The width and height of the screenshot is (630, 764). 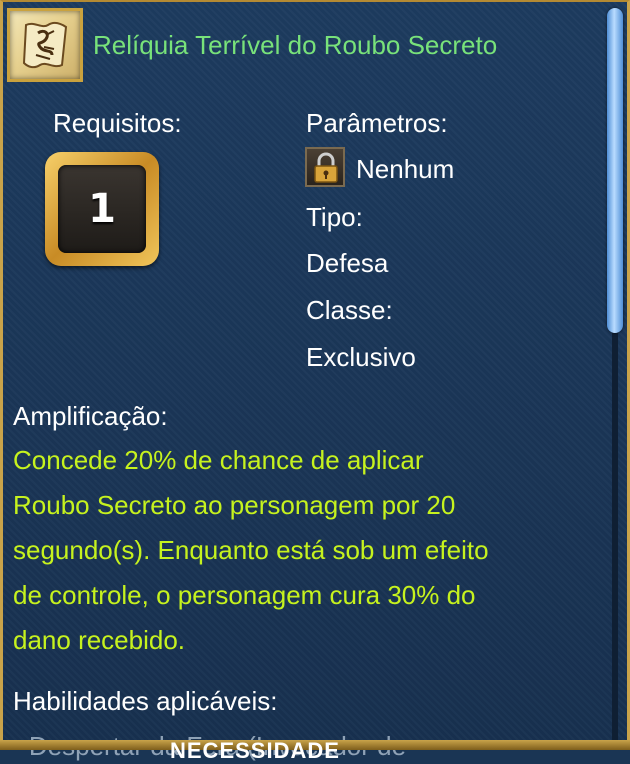 What do you see at coordinates (234, 505) in the screenshot?
I see `description-line: Roubo Secreto ao personagem por 20` at bounding box center [234, 505].